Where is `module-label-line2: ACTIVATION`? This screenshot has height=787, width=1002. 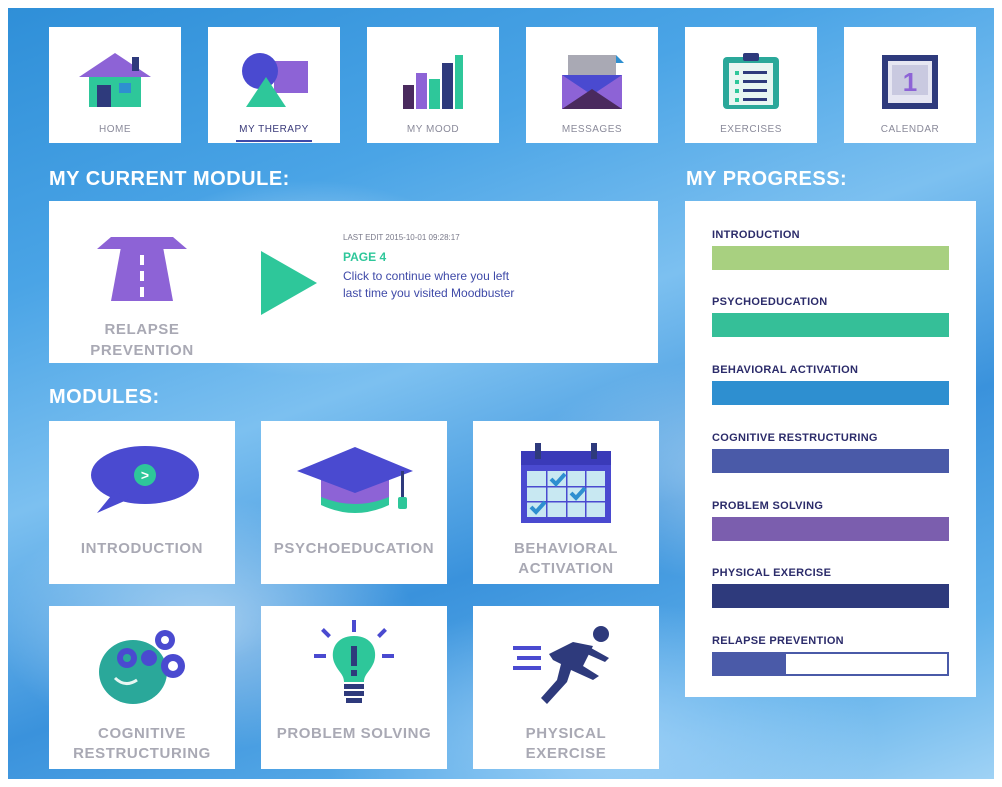 module-label-line2: ACTIVATION is located at coordinates (566, 568).